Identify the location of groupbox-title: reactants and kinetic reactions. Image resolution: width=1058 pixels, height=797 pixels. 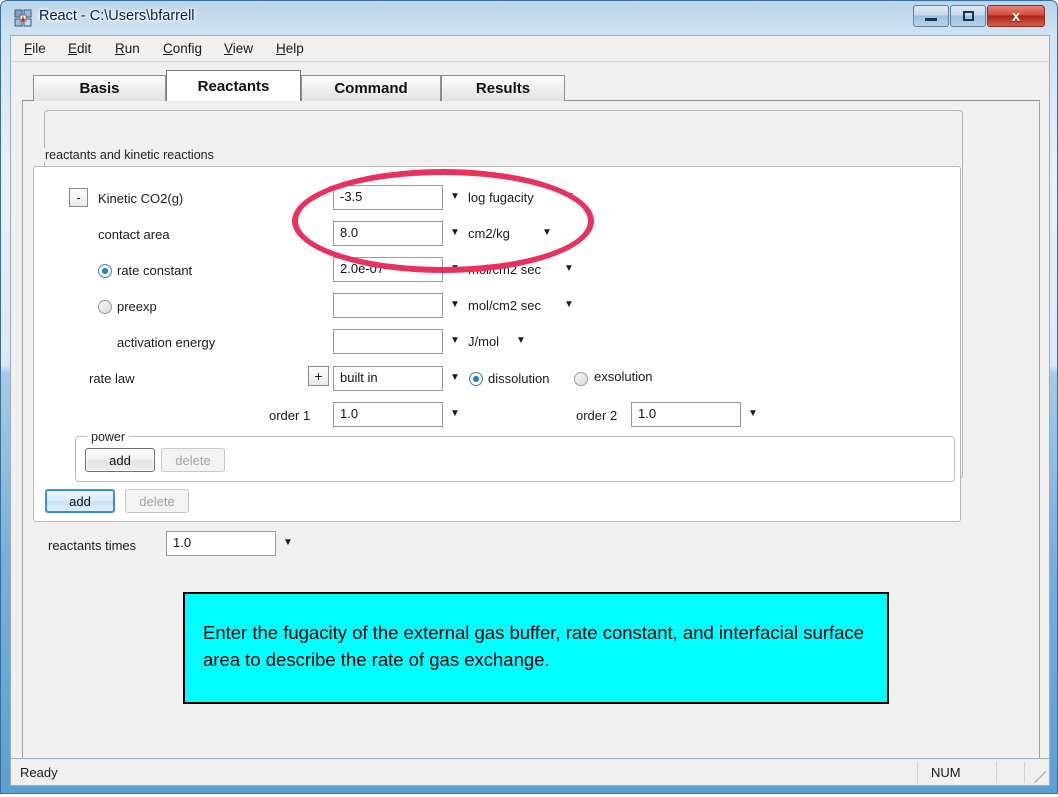
(129, 155).